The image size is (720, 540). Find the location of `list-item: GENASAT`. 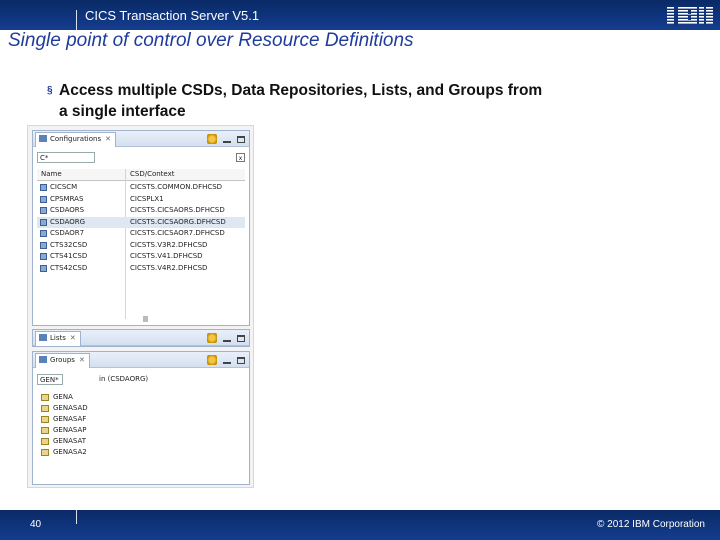

list-item: GENASAT is located at coordinates (114, 441).